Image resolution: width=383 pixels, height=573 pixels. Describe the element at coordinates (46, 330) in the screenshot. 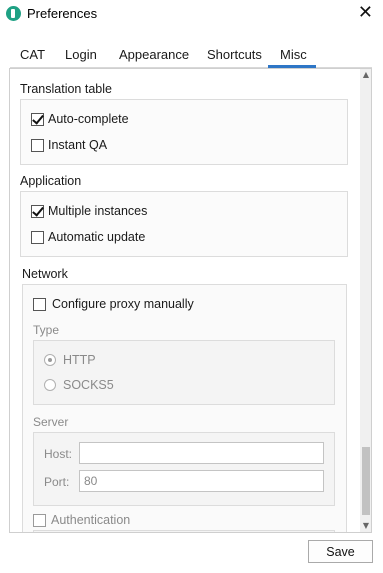

I see `proxy-type-heading: Type` at that location.